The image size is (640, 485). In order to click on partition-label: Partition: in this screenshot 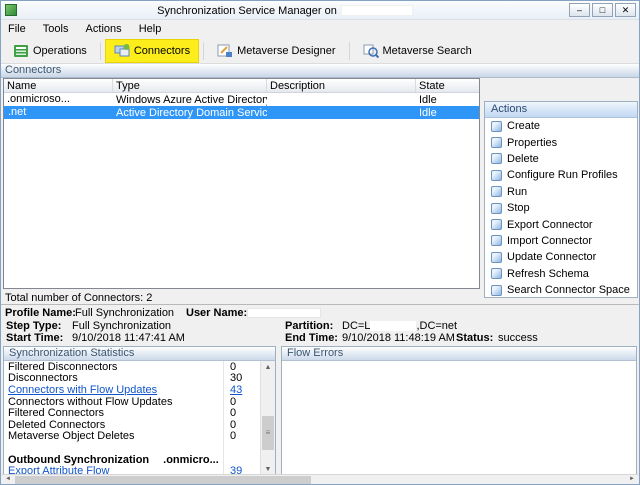, I will do `click(309, 326)`.